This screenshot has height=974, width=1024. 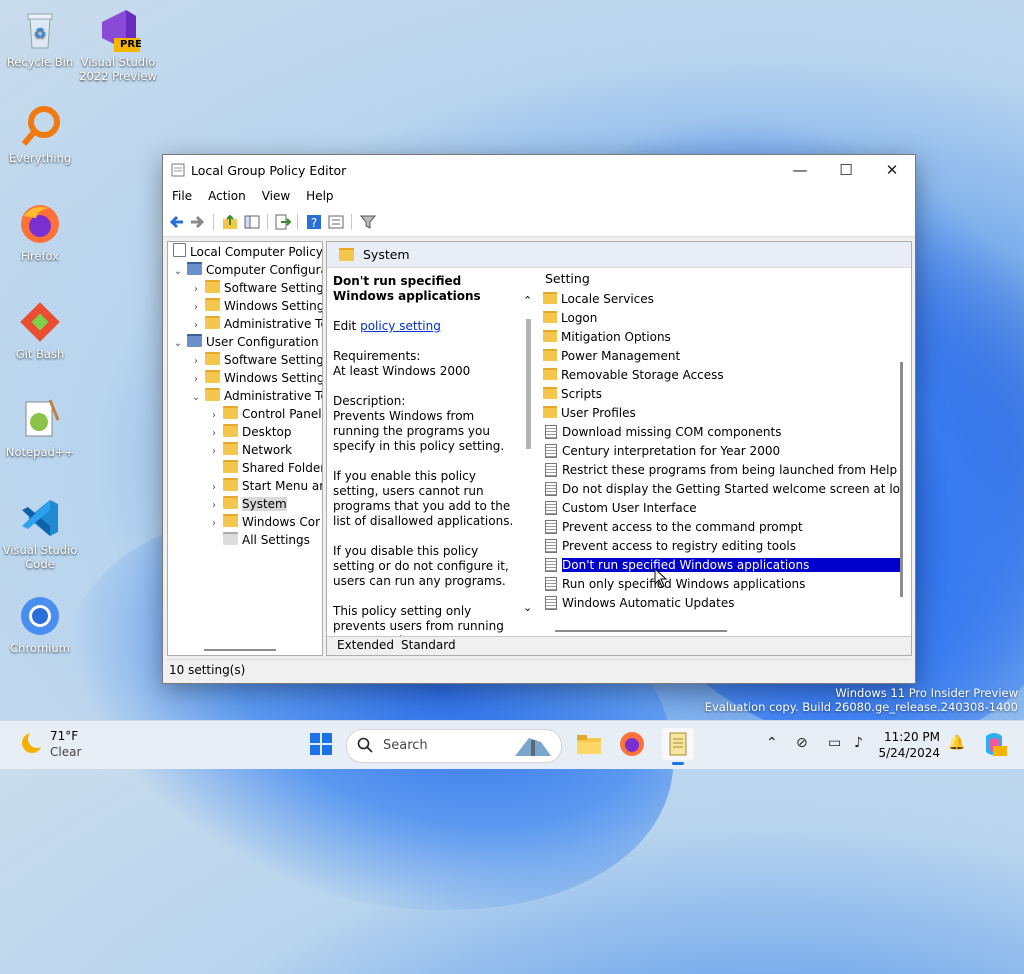 I want to click on tree-item: › Network, so click(x=250, y=450).